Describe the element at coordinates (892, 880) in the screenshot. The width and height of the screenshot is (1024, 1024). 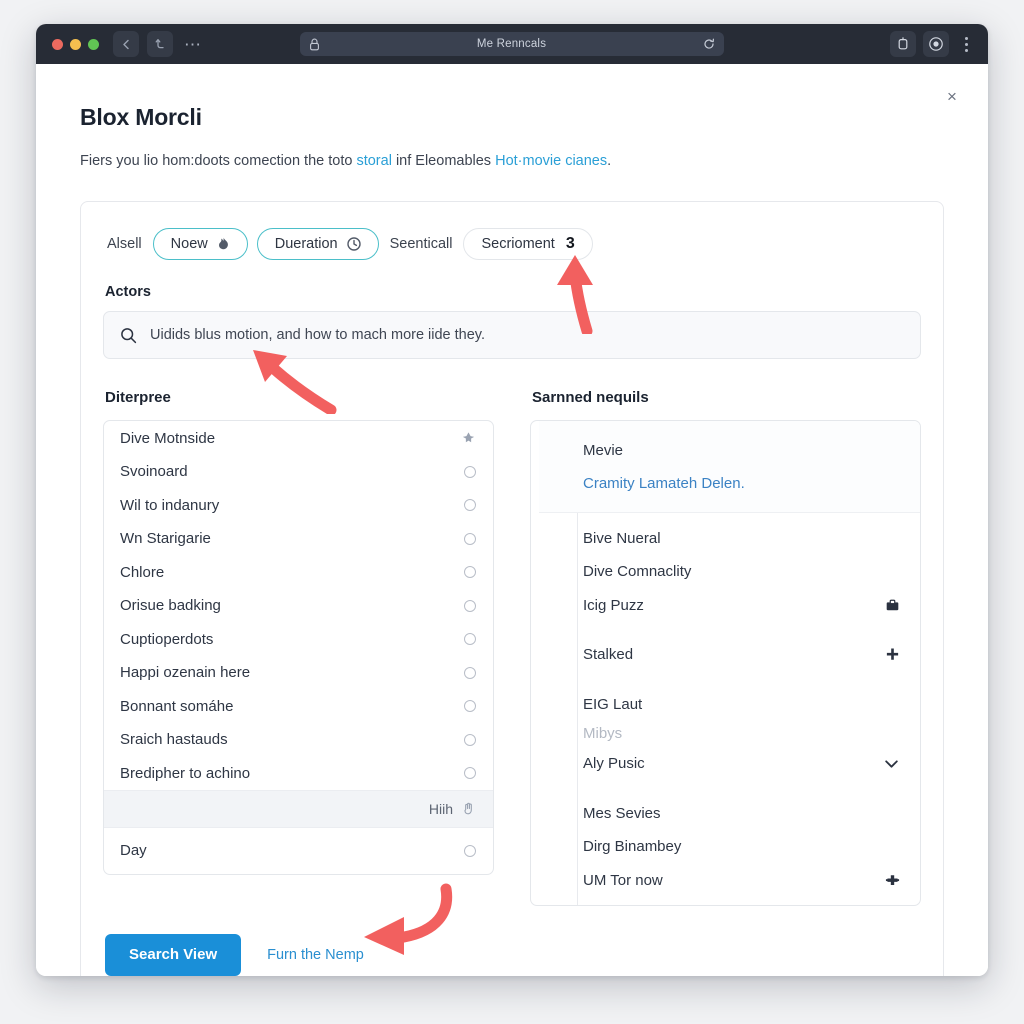
I see `puzzle-cross-icon` at that location.